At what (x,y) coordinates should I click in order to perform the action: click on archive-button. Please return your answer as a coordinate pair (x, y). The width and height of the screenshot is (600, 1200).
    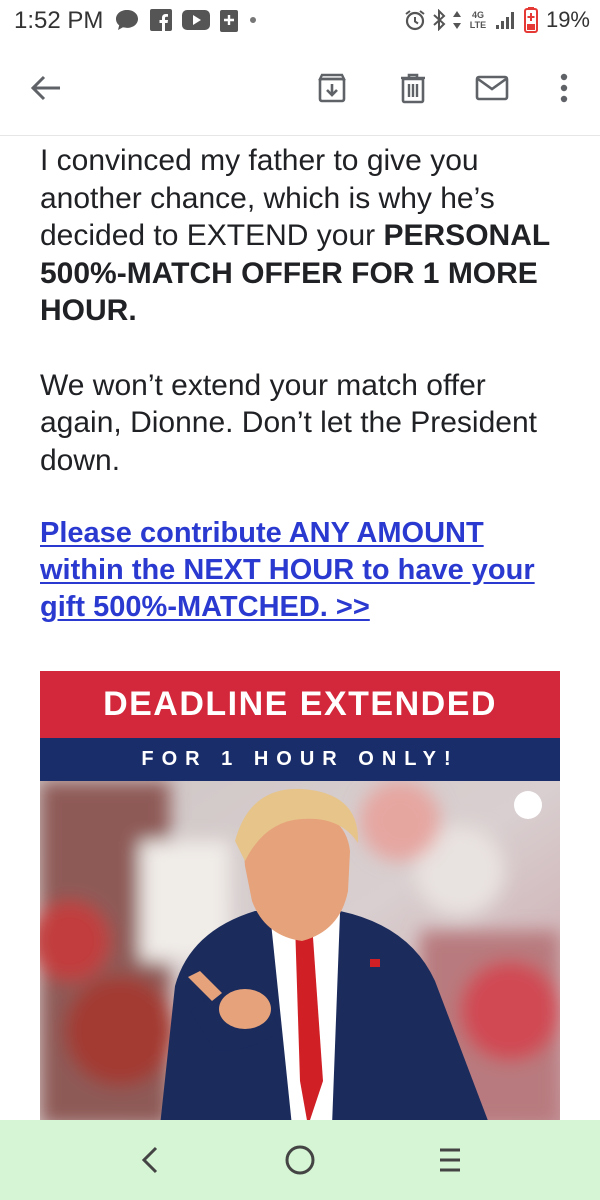
    Looking at the image, I should click on (332, 88).